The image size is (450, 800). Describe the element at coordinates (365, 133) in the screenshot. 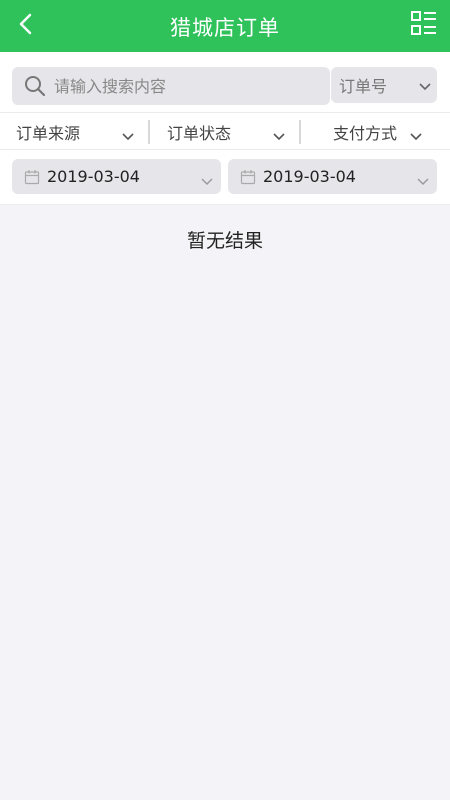

I see `filter-label: 支付方式` at that location.